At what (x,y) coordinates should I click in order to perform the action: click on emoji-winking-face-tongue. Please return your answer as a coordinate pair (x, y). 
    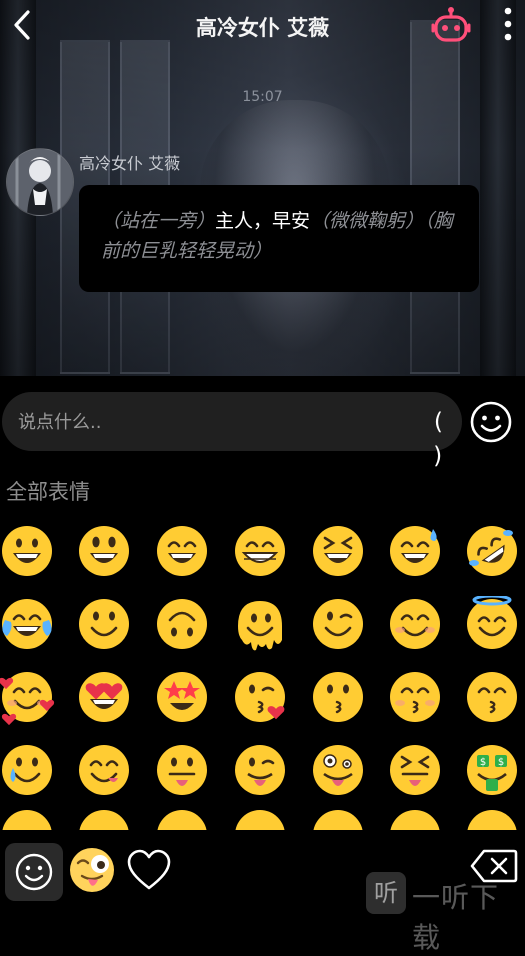
    Looking at the image, I should click on (260, 770).